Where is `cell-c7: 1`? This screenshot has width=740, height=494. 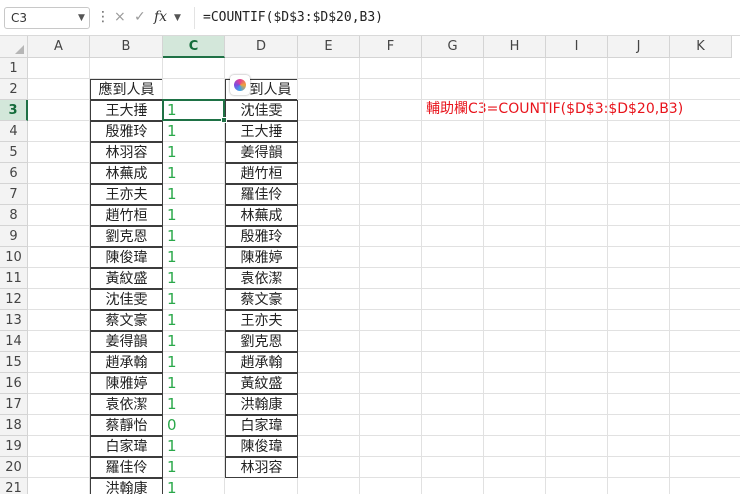
cell-c7: 1 is located at coordinates (194, 194).